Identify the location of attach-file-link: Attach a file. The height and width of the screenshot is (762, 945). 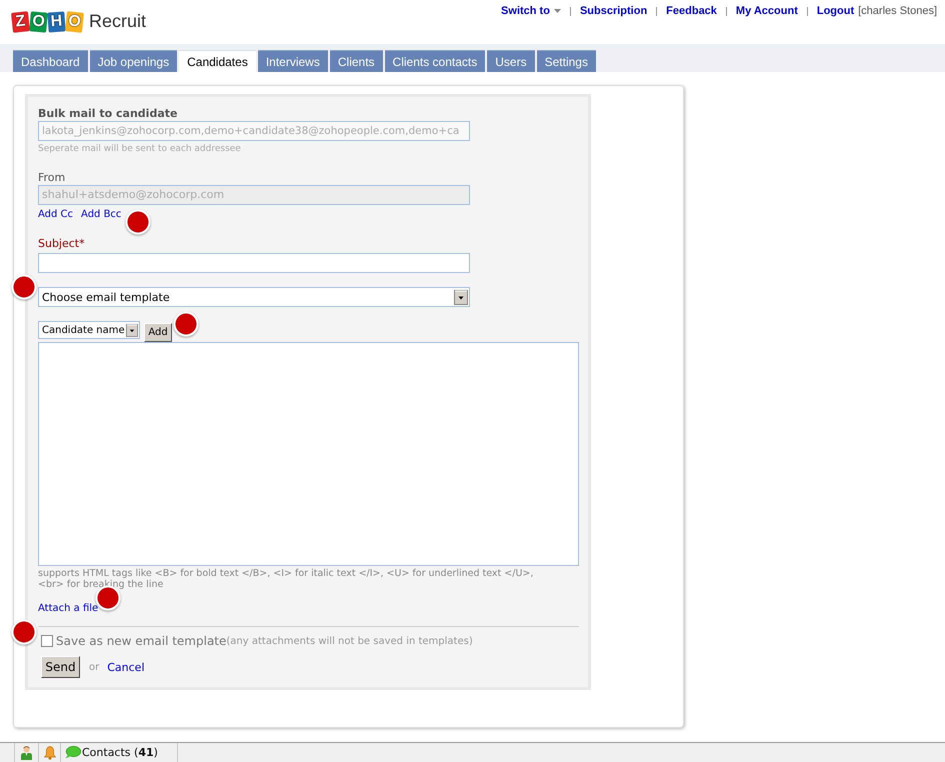
(68, 609).